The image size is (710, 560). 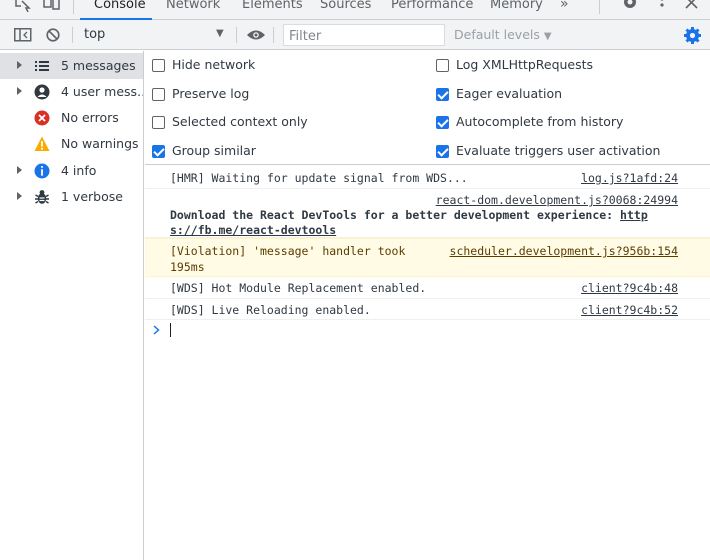 I want to click on filter-placeholder: Filter, so click(x=305, y=36).